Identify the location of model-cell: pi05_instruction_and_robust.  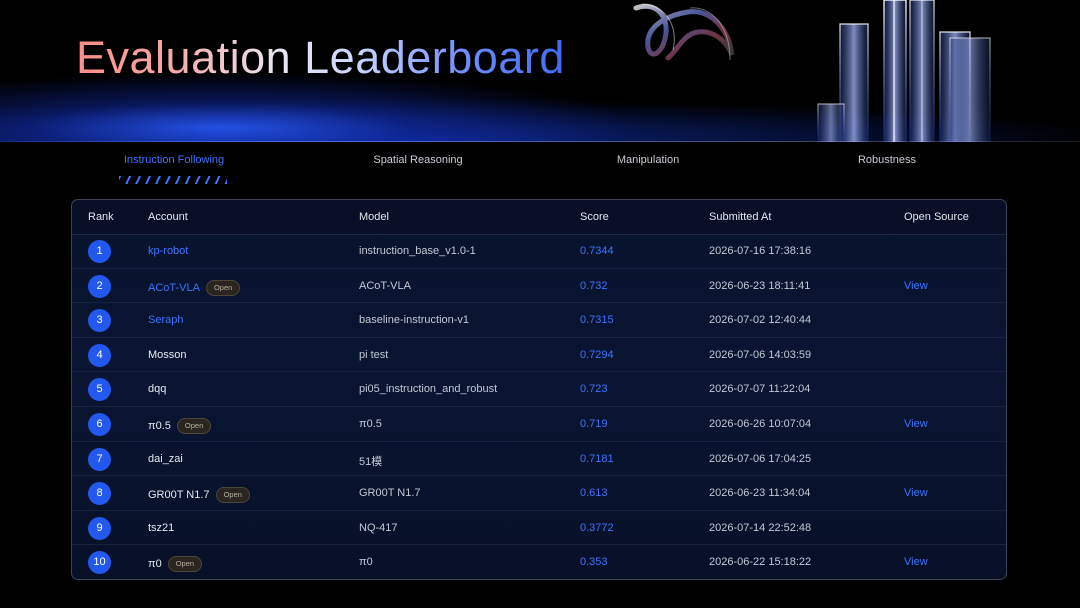
(428, 389).